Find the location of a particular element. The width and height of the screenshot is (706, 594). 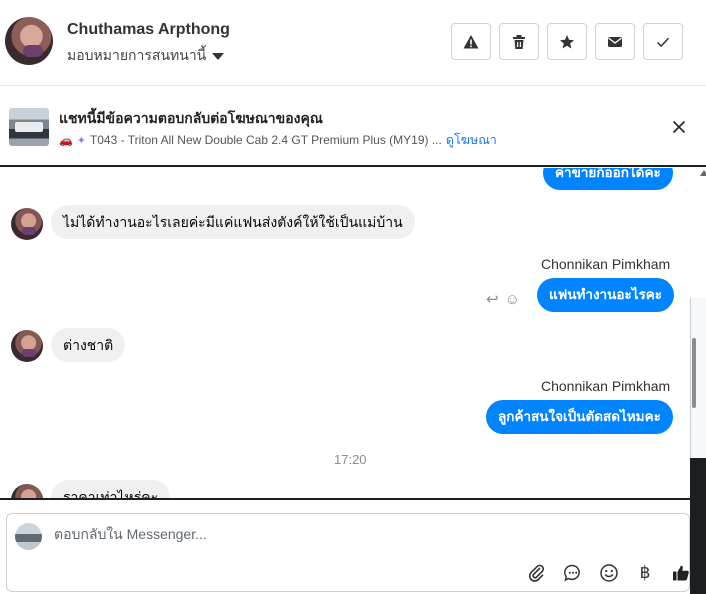

payment-button: ฿ is located at coordinates (645, 573).